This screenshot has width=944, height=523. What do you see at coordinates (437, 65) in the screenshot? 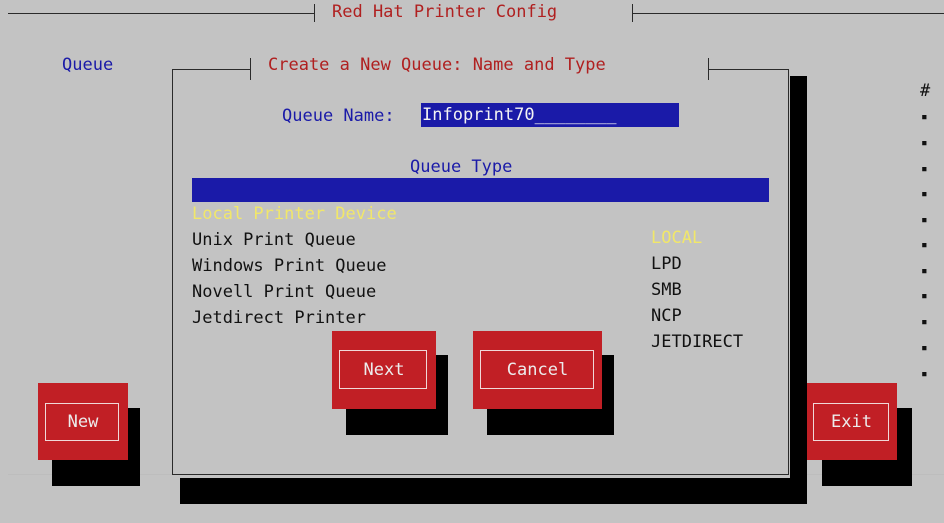
I see `dialog-title: Create a New Queue: Name and Type` at bounding box center [437, 65].